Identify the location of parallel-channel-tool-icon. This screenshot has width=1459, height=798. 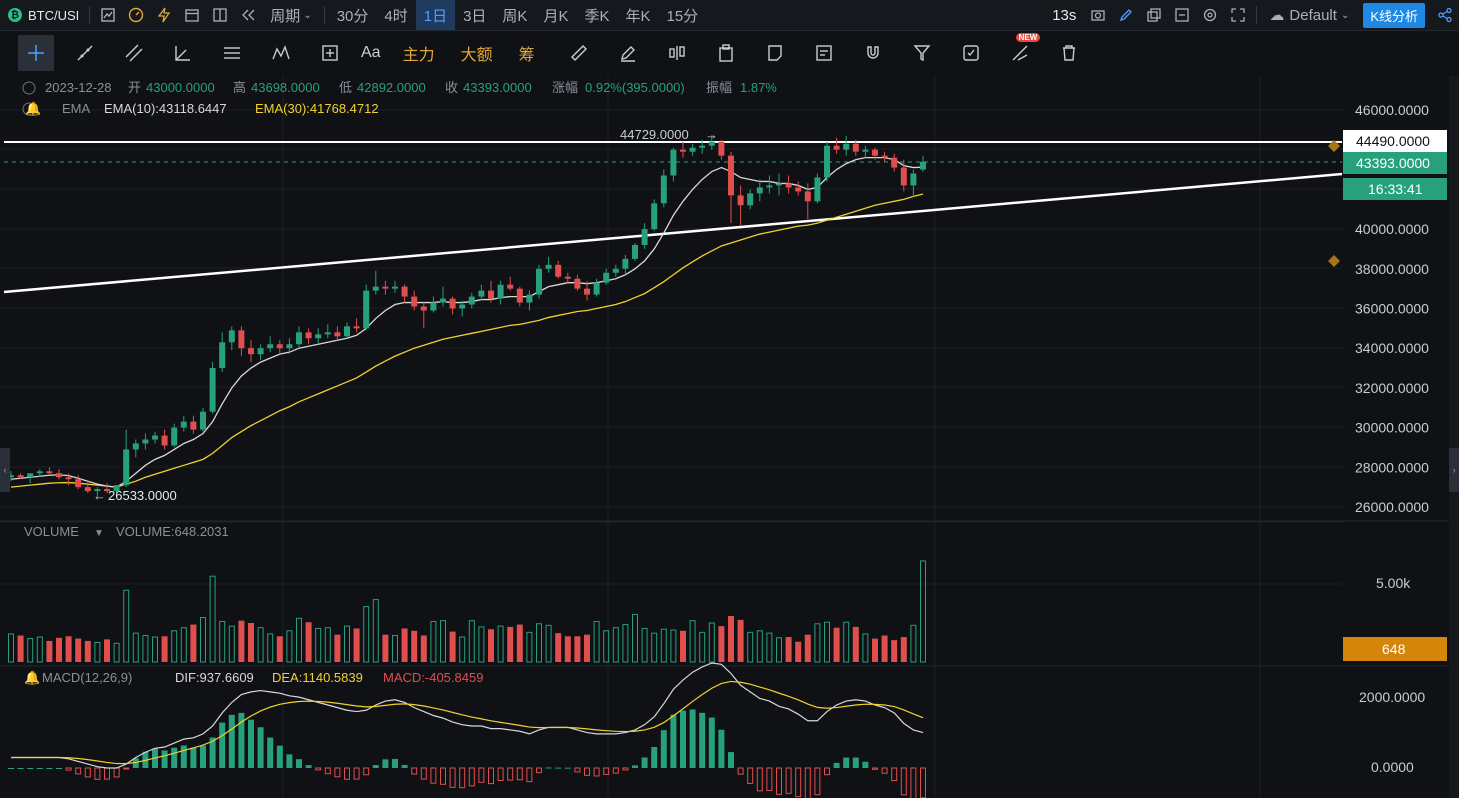
(134, 53).